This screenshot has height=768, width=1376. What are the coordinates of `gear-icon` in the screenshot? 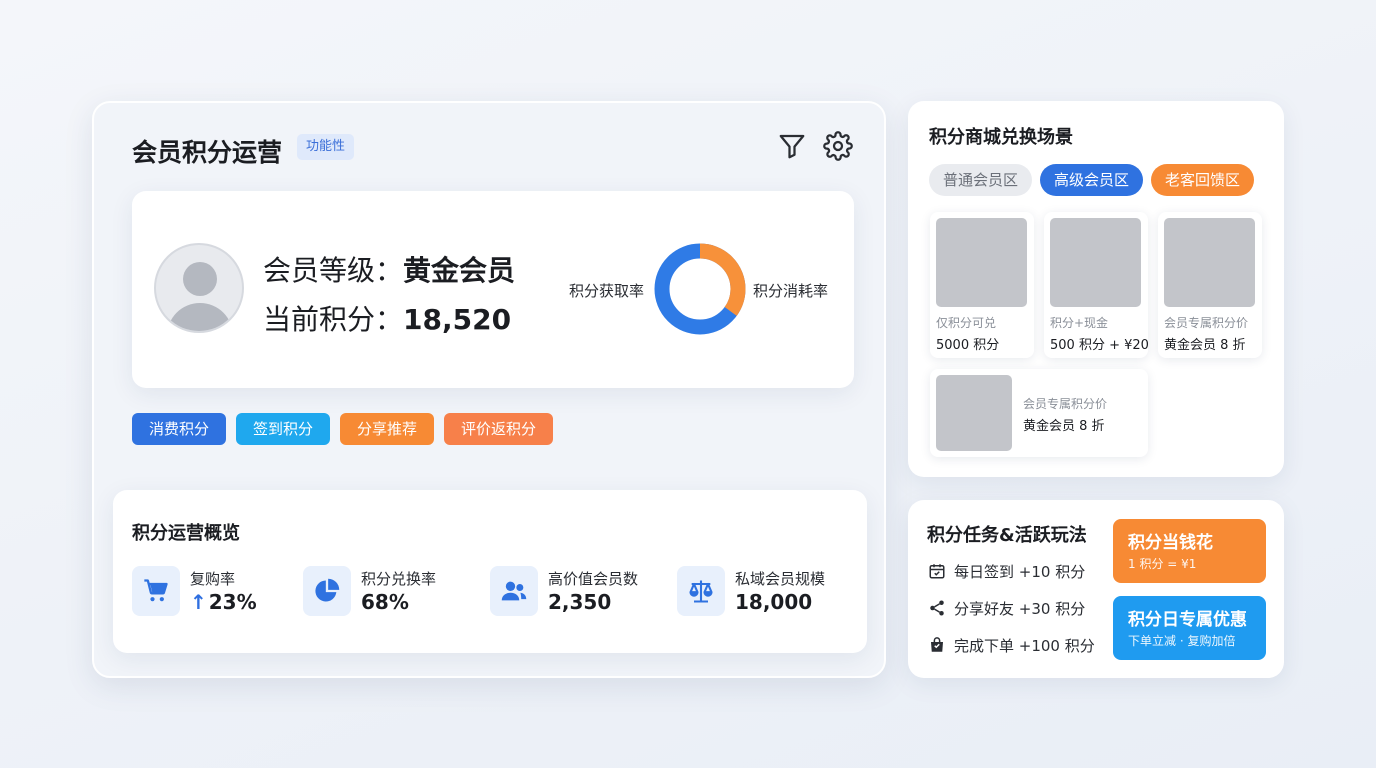 It's located at (838, 146).